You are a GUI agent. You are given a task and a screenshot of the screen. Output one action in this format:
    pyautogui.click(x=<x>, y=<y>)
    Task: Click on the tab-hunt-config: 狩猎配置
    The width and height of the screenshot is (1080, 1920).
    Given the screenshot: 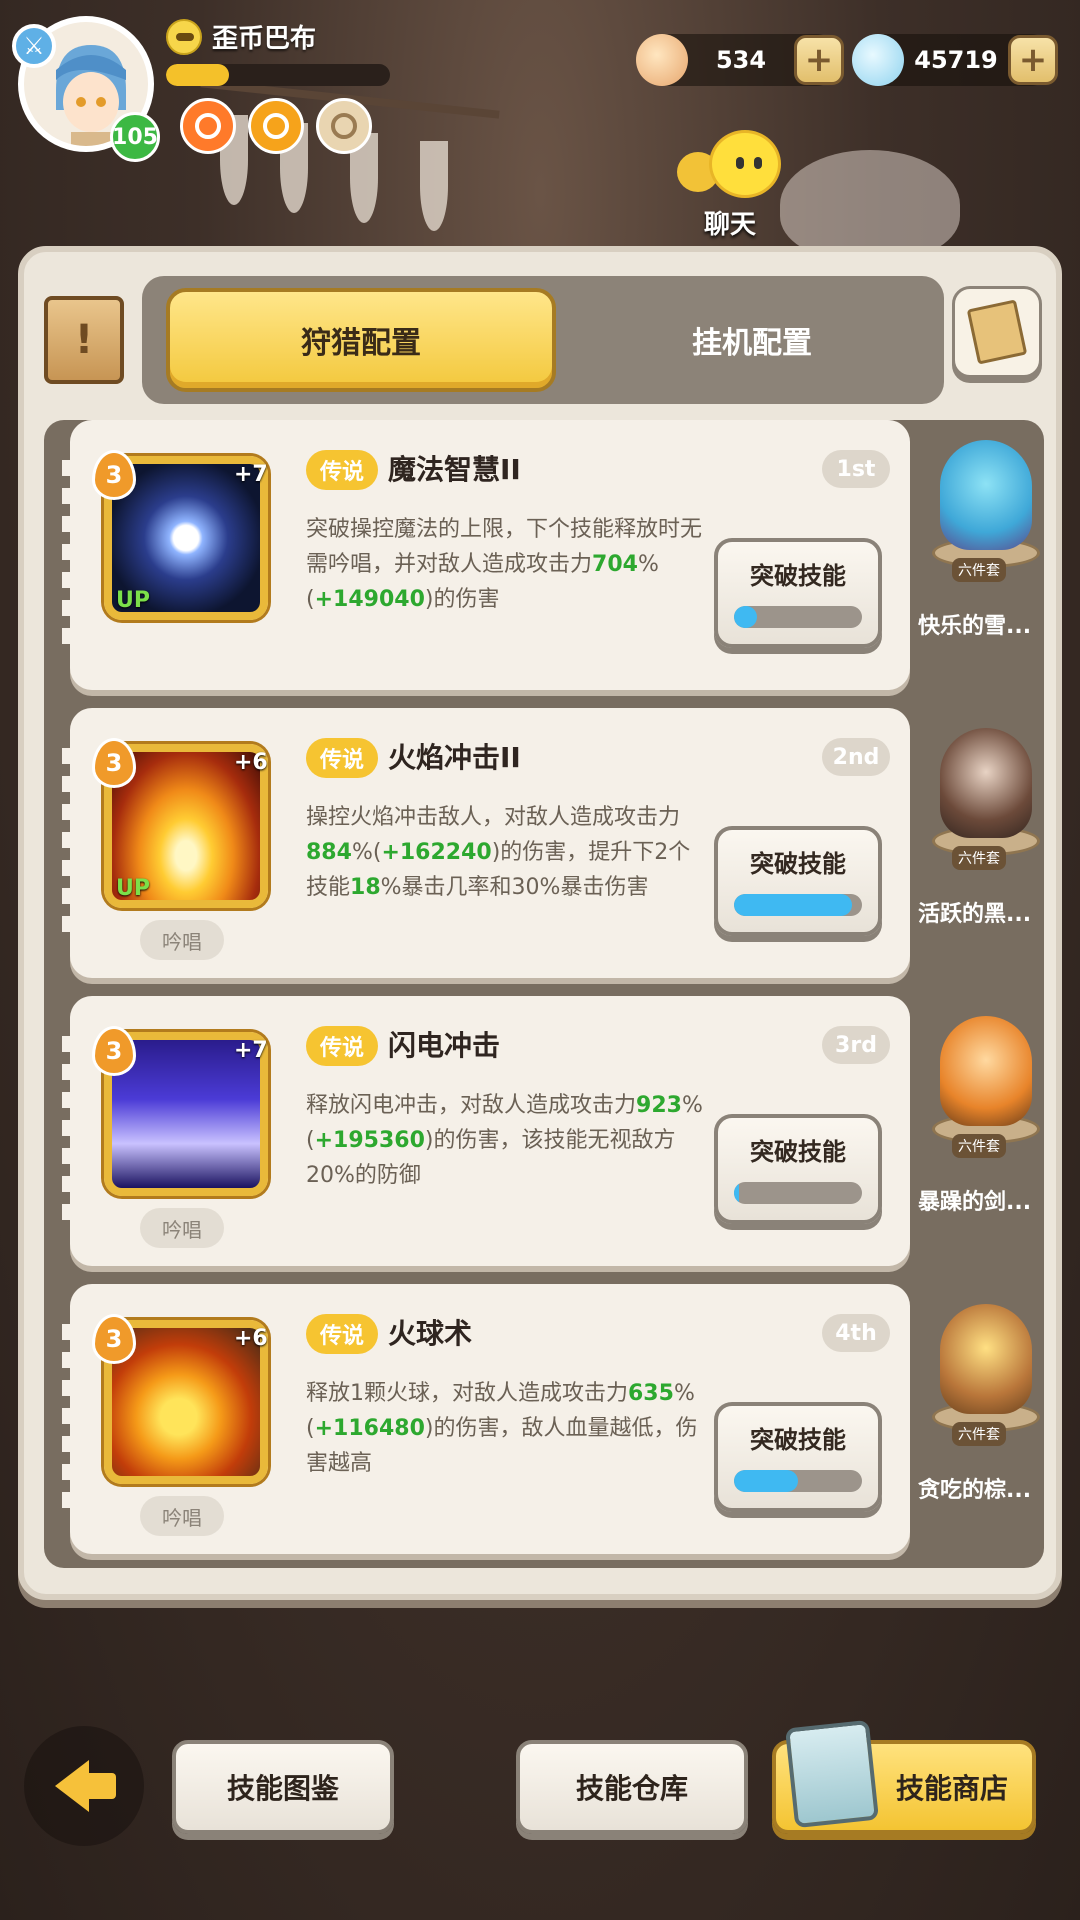 What is the action you would take?
    pyautogui.click(x=361, y=340)
    